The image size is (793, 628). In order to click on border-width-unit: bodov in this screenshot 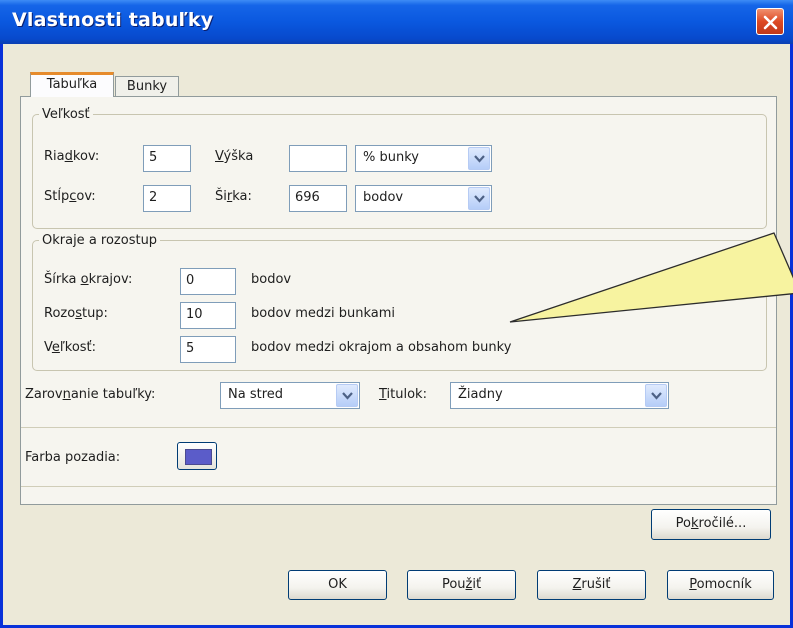, I will do `click(271, 279)`.